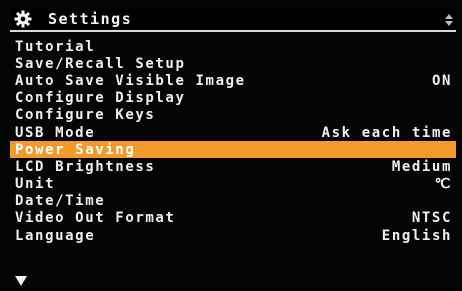  I want to click on page-title: Settings, so click(90, 19).